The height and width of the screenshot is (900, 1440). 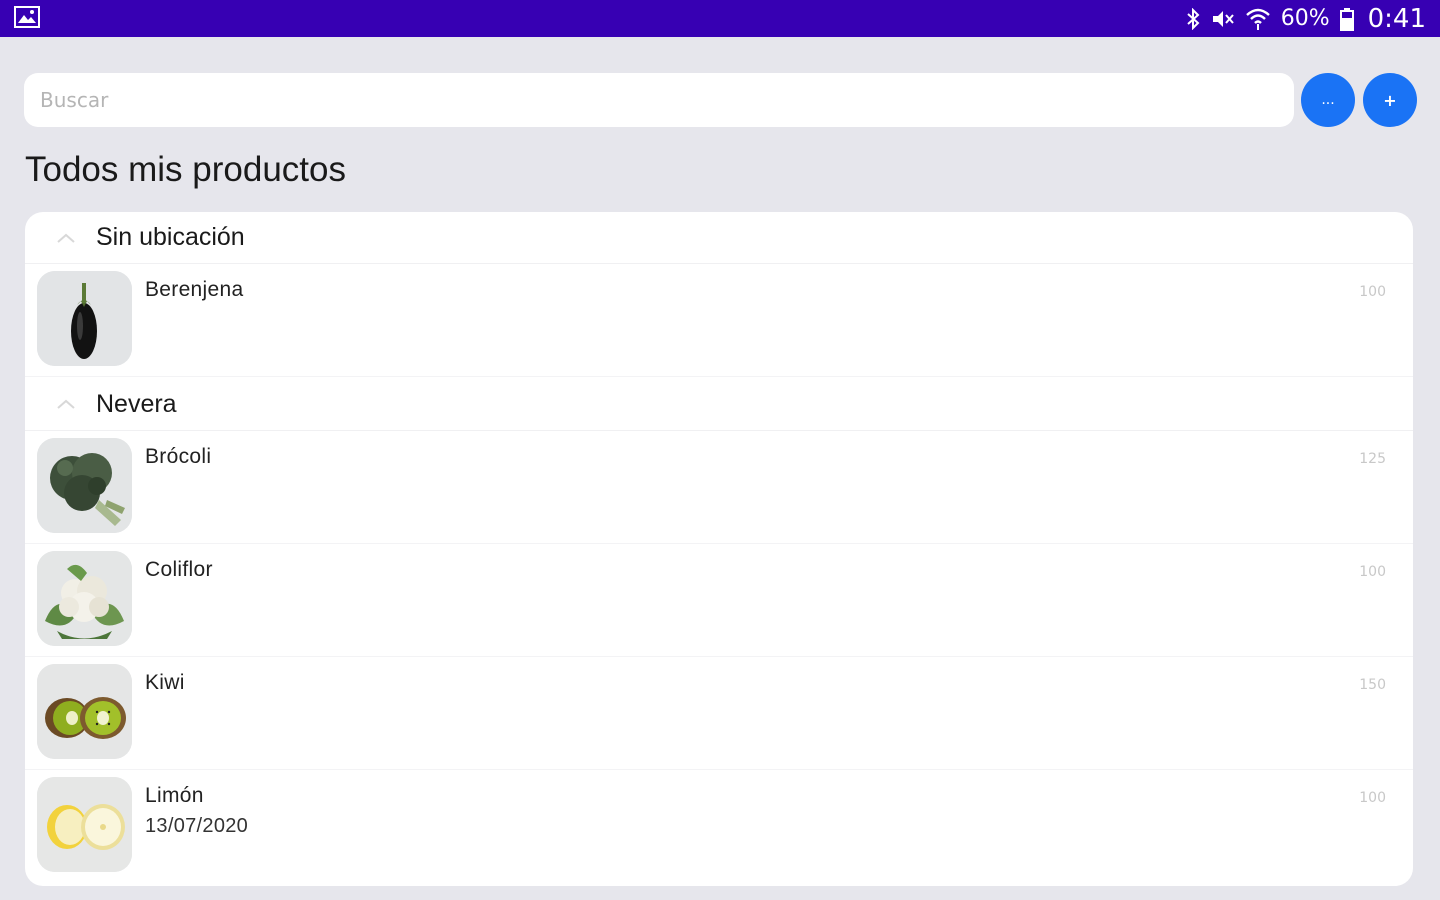 What do you see at coordinates (719, 487) in the screenshot?
I see `list-item-brocoli: Brócoli 125` at bounding box center [719, 487].